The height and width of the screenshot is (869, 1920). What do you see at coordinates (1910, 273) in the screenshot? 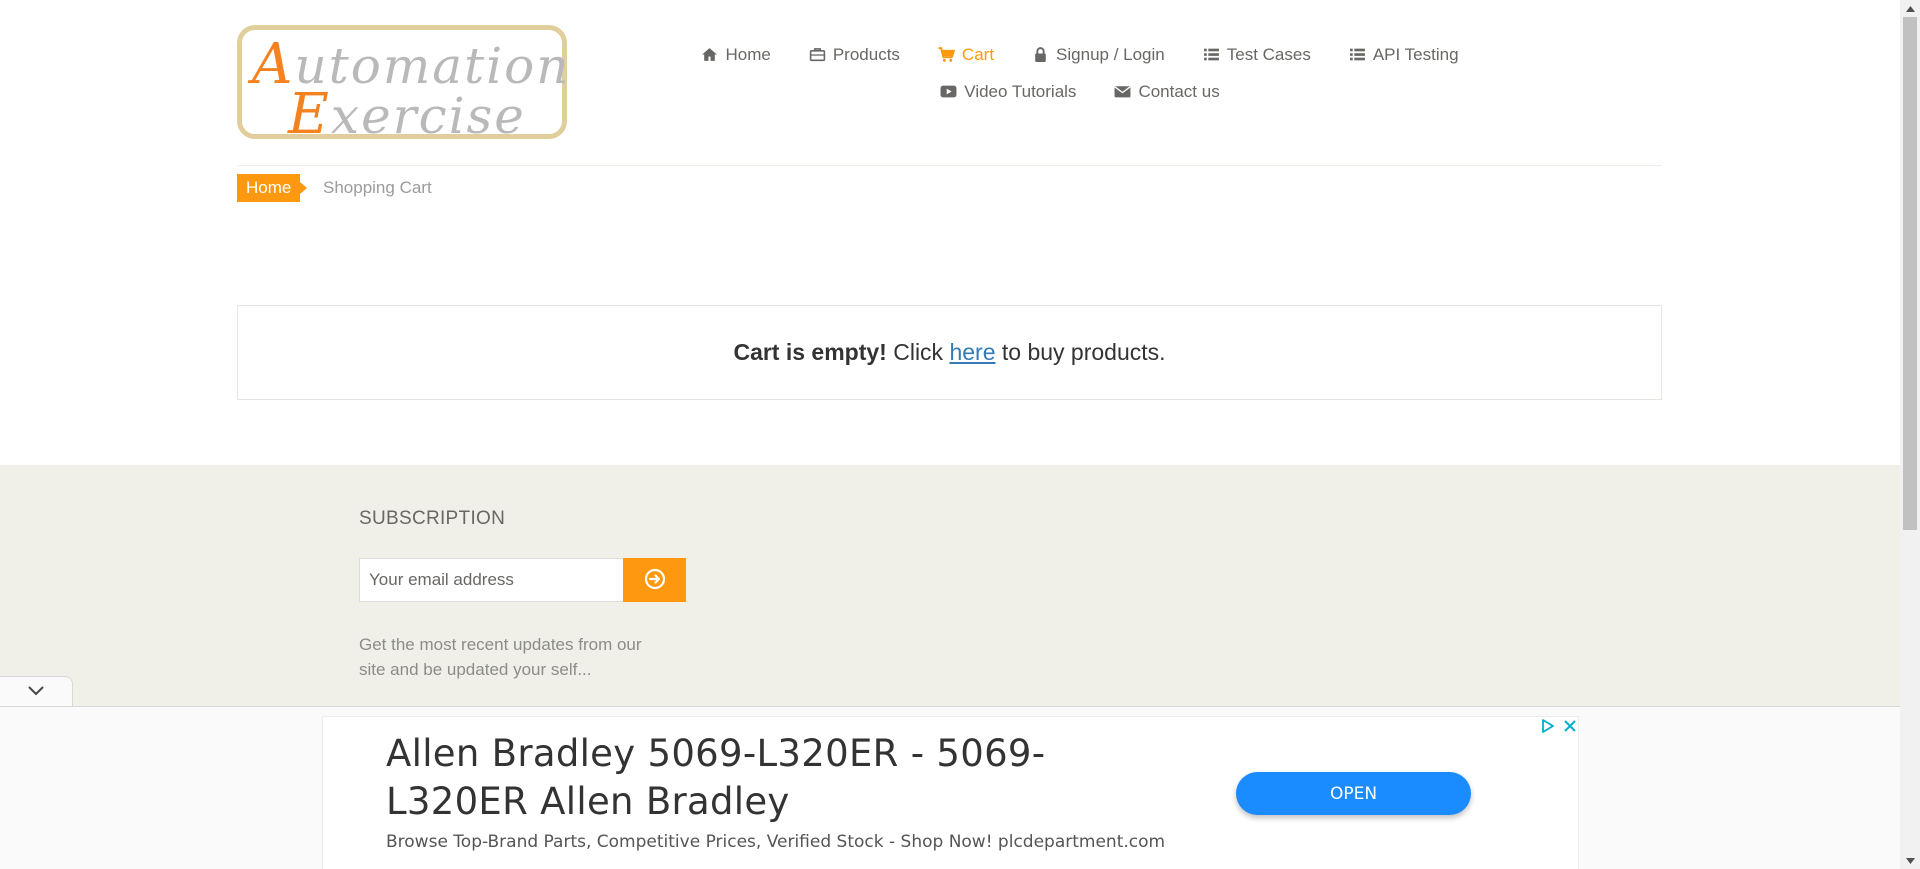
I see `scrollbar-thumb` at bounding box center [1910, 273].